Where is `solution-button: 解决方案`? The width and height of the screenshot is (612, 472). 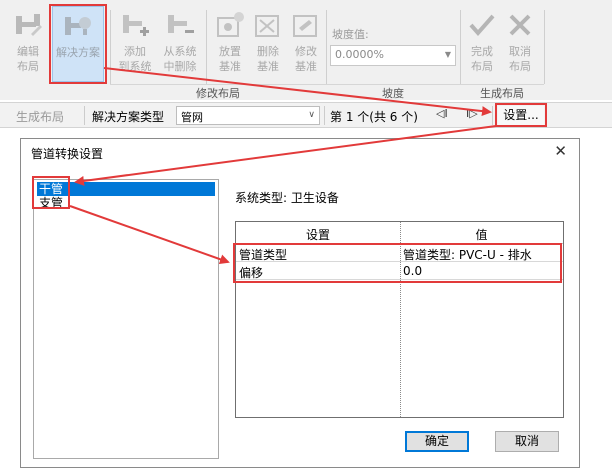 solution-button: 解决方案 is located at coordinates (78, 44).